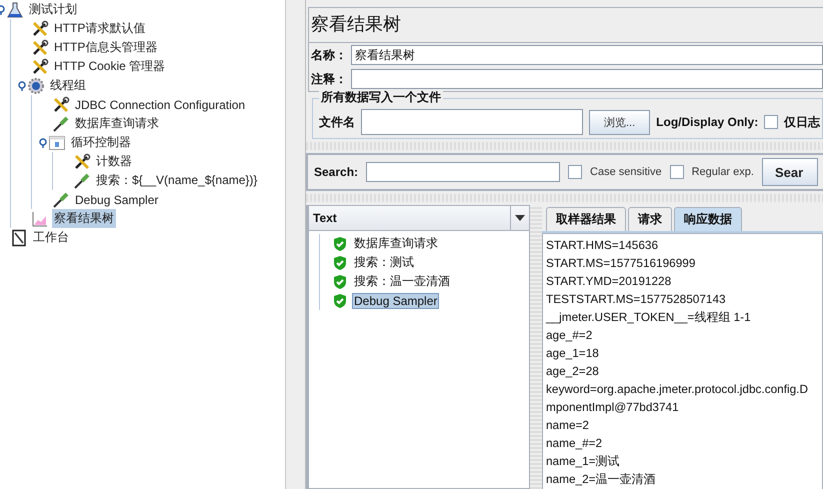 This screenshot has width=823, height=489. What do you see at coordinates (587, 55) in the screenshot?
I see `name-field: 察看结果树` at bounding box center [587, 55].